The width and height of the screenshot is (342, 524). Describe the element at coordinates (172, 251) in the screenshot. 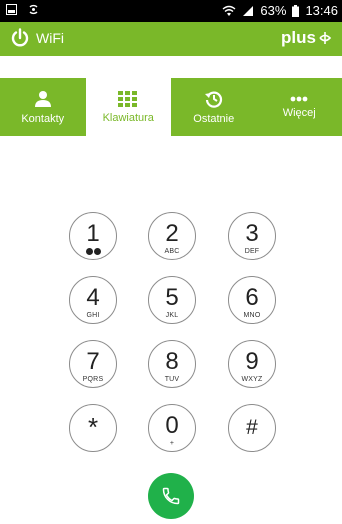

I see `key-letters: ABC` at that location.